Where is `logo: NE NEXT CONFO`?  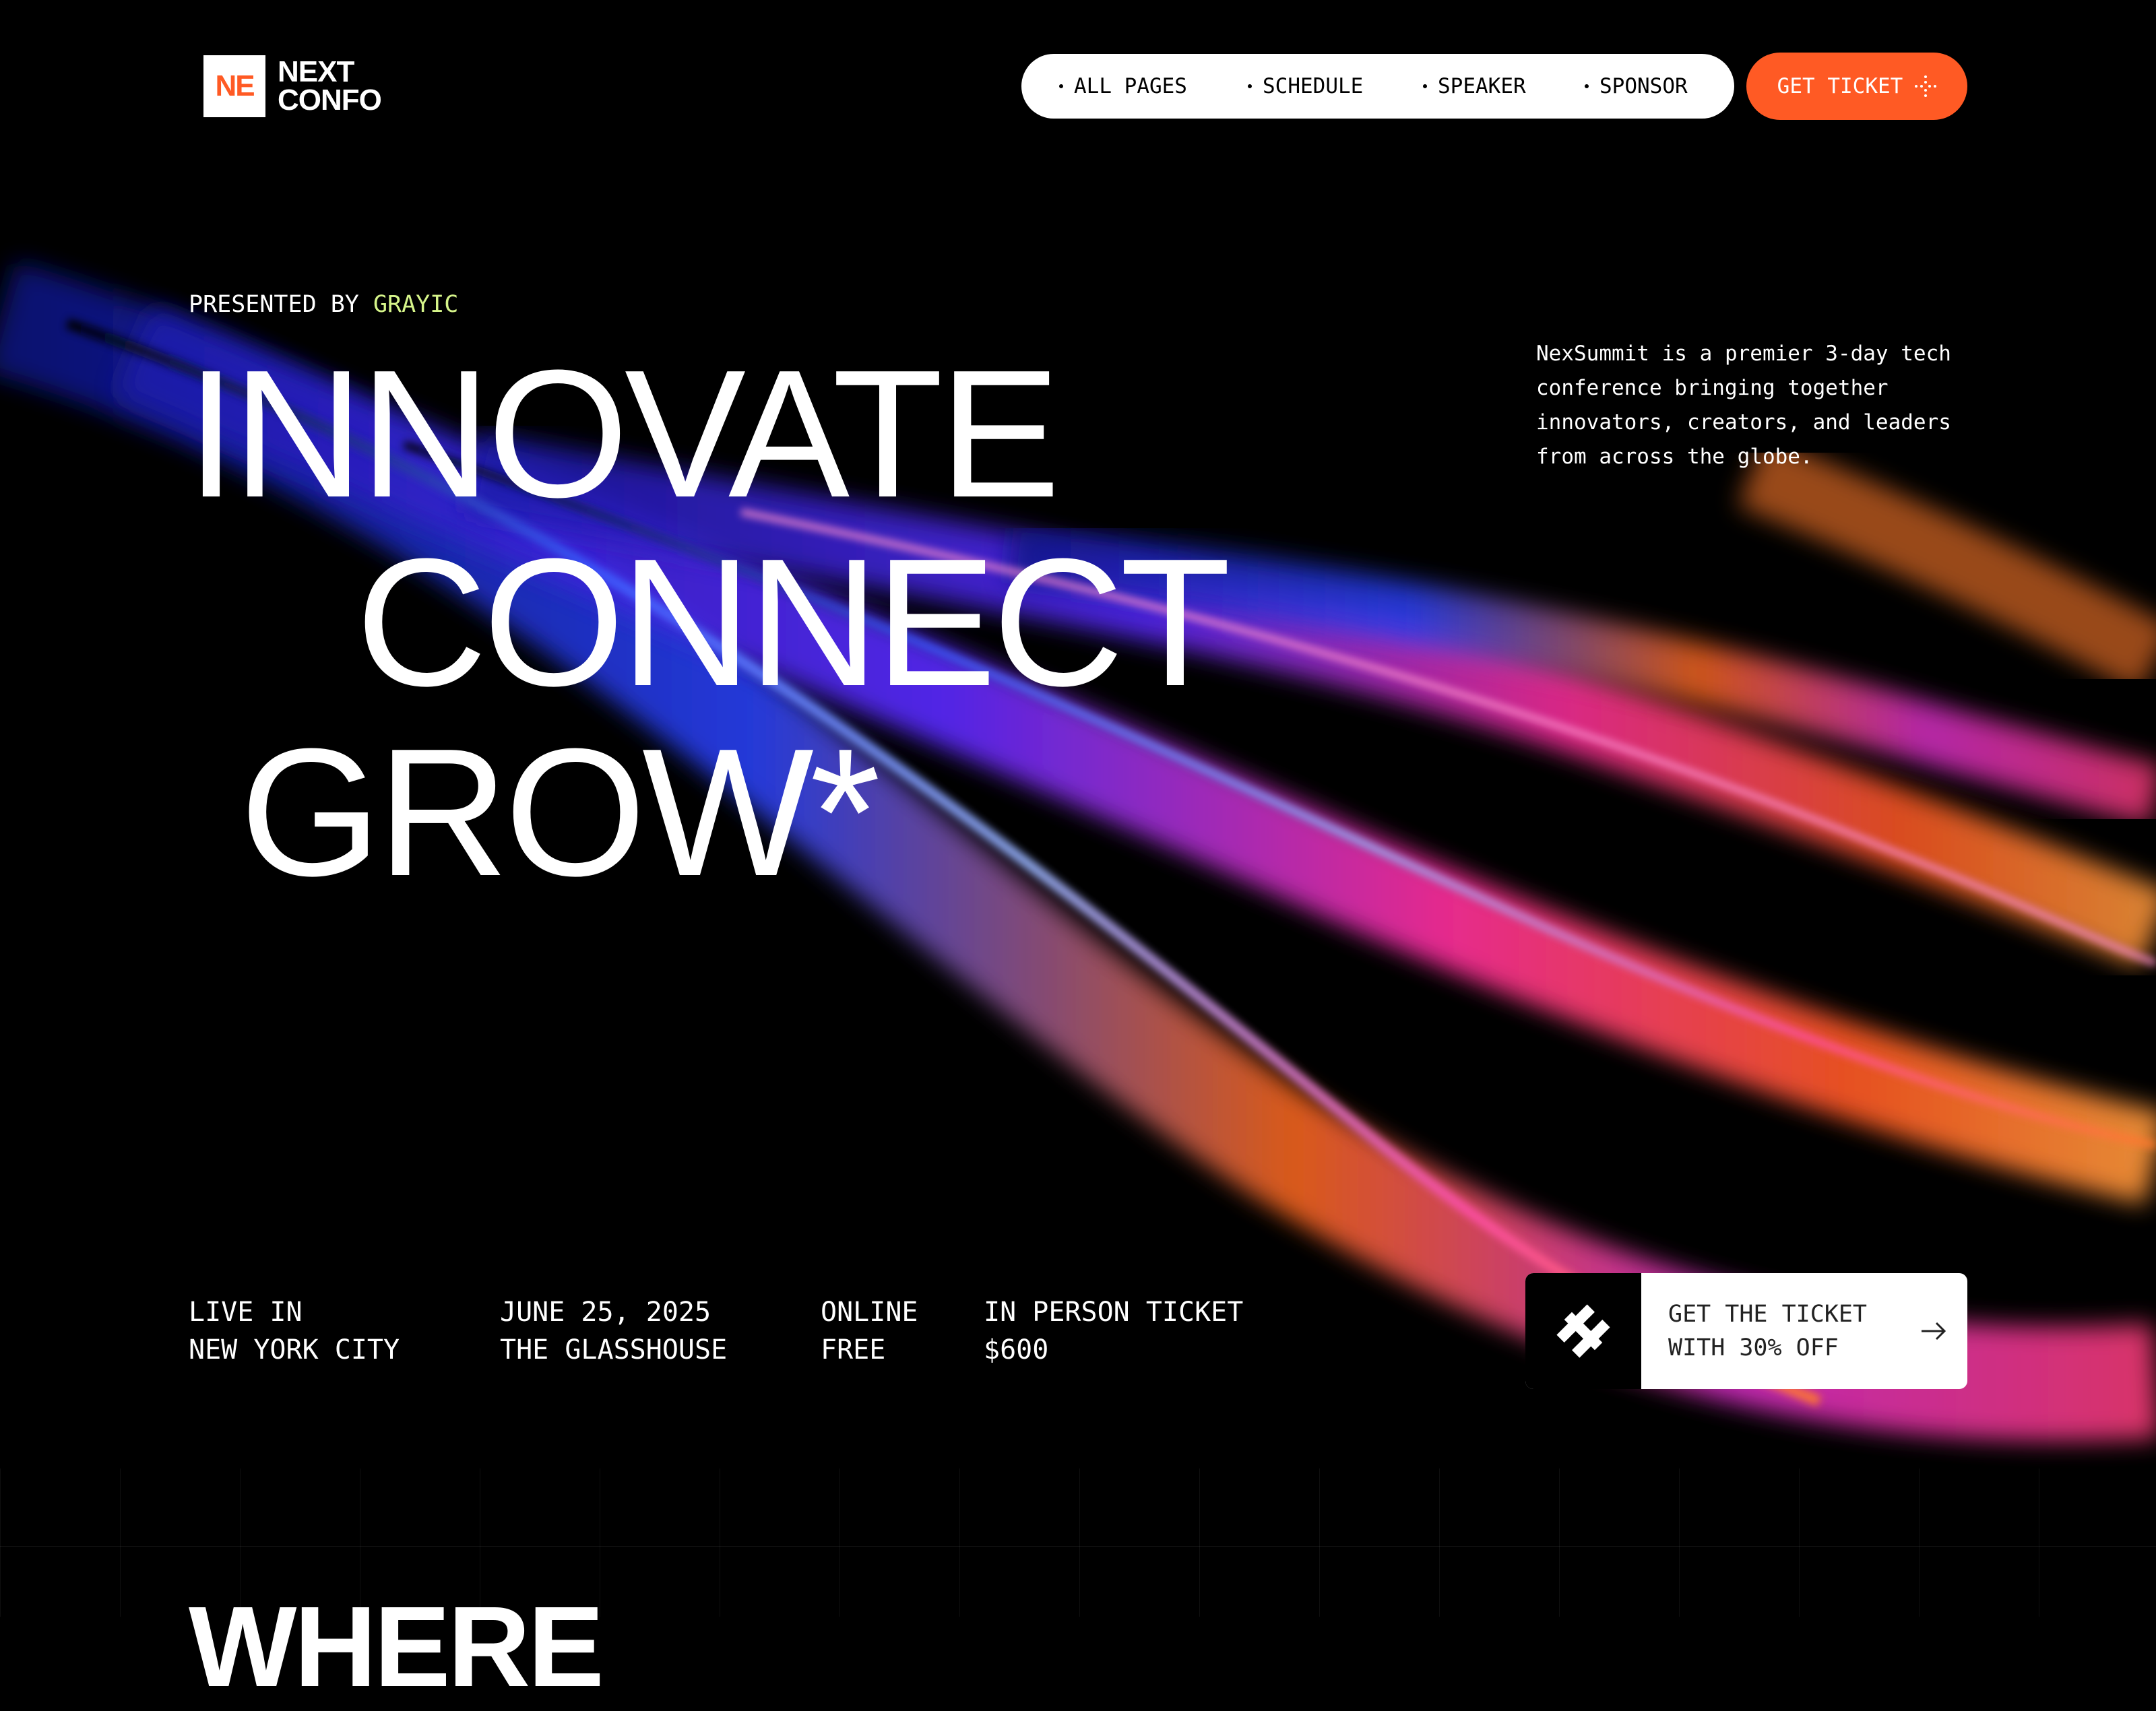
logo: NE NEXT CONFO is located at coordinates (292, 86).